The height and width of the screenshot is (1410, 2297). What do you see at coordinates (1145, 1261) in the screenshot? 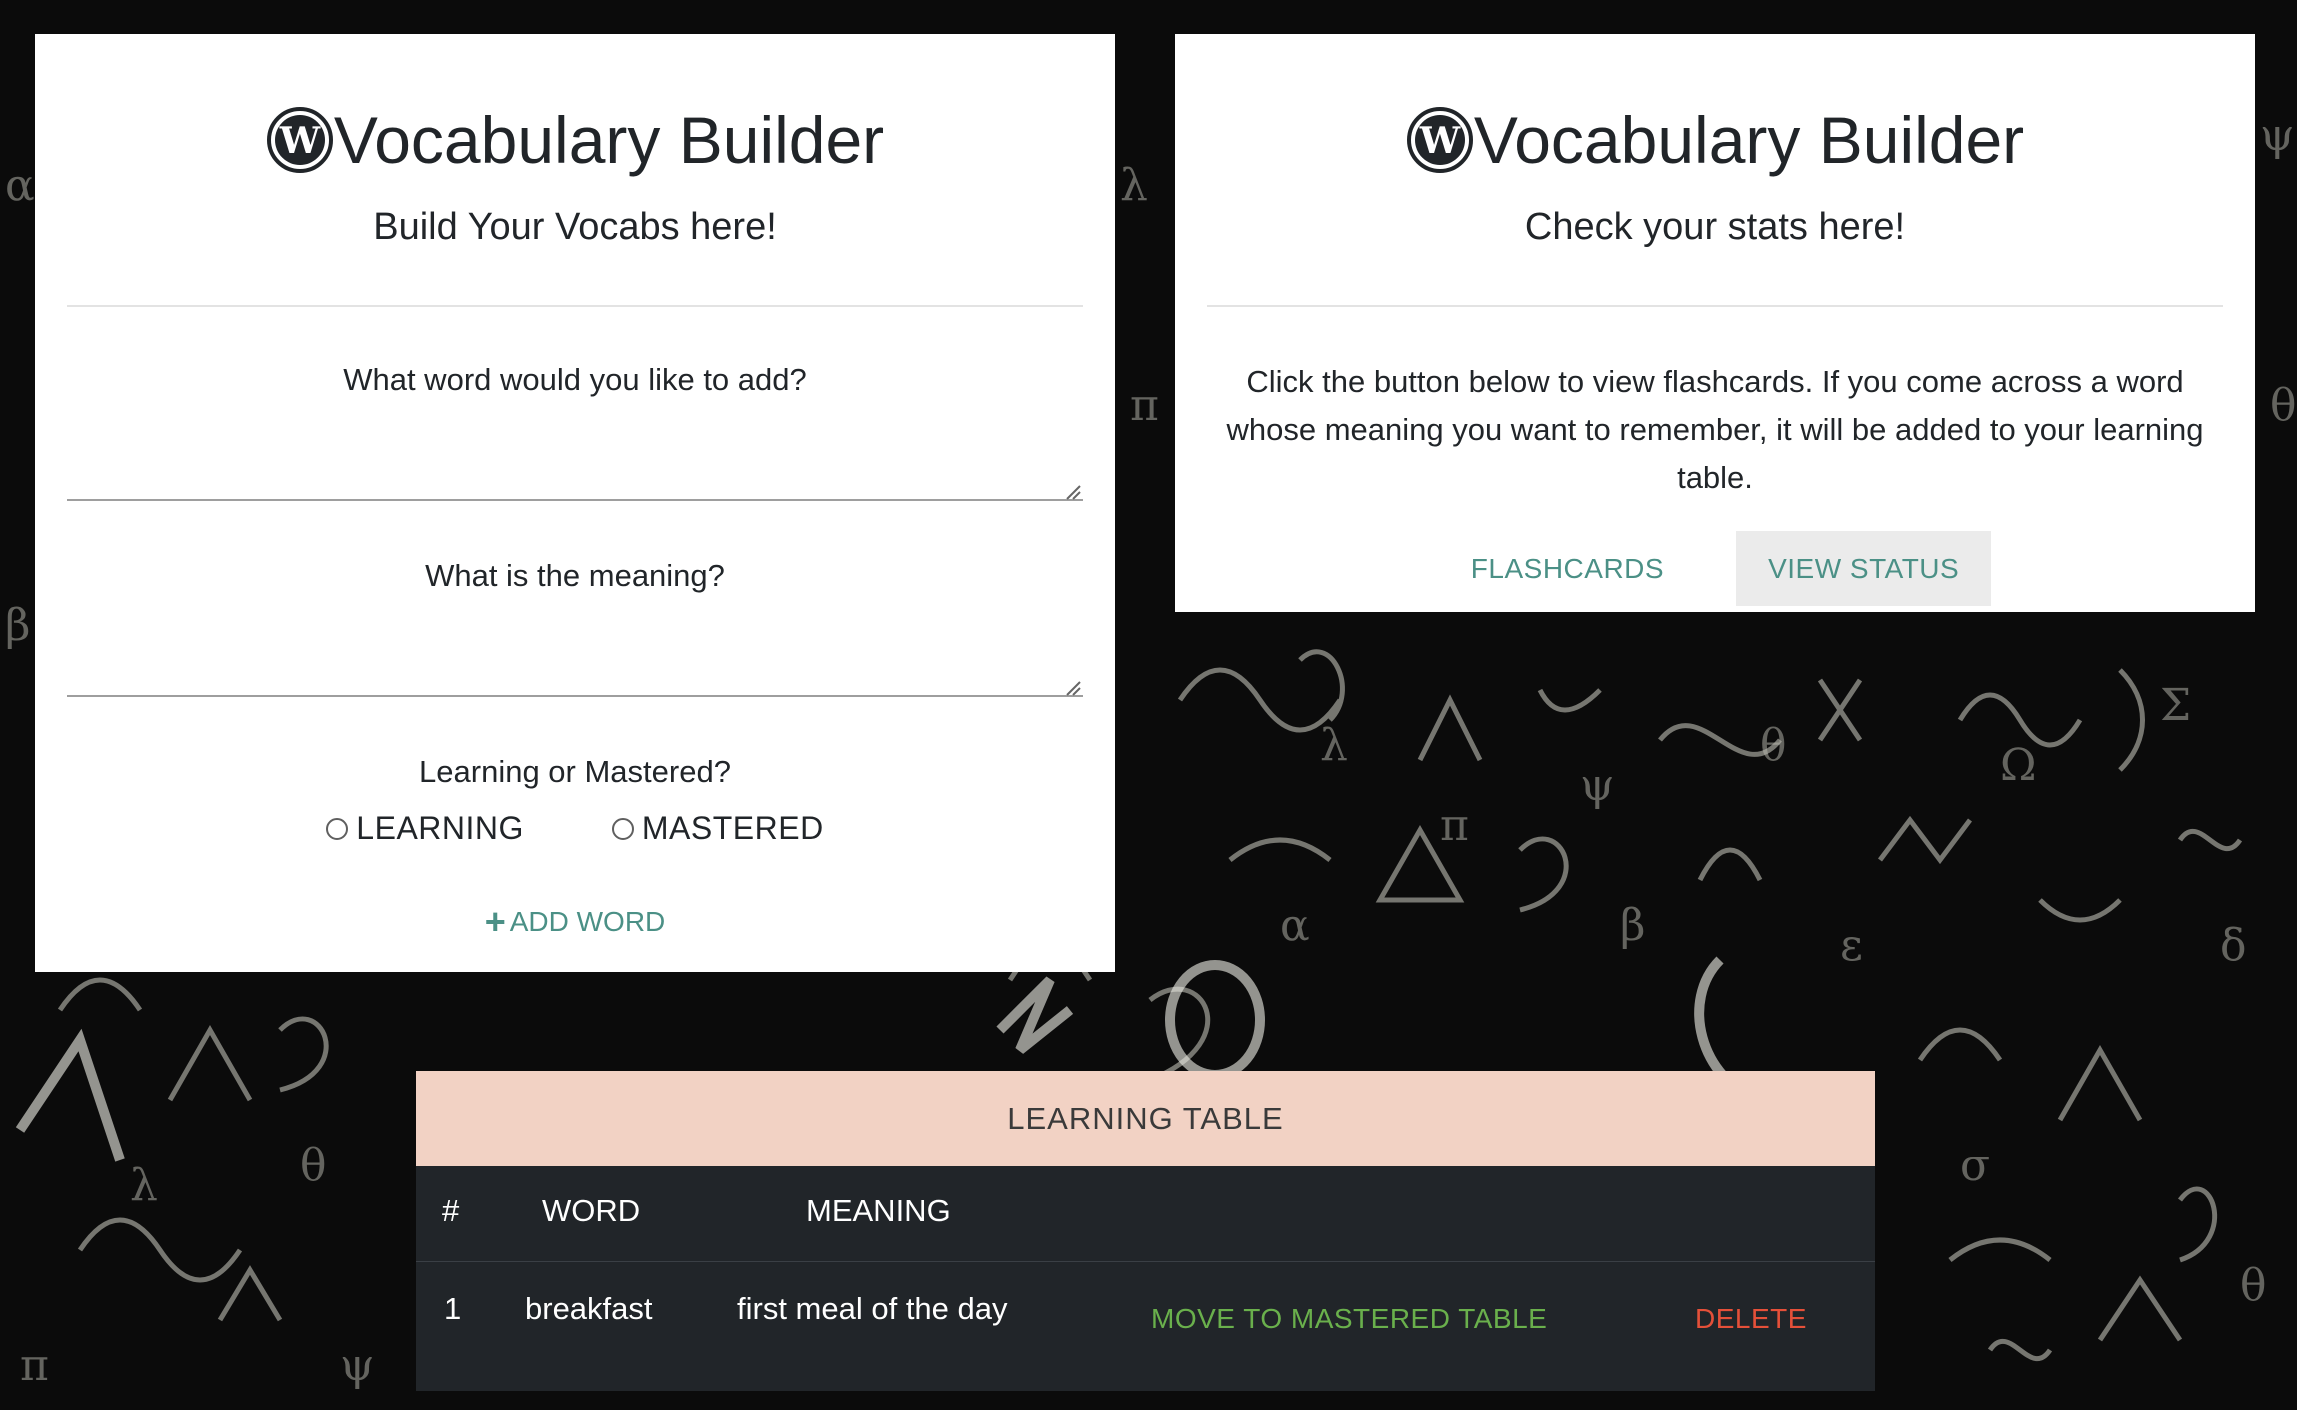
I see `row-divider` at bounding box center [1145, 1261].